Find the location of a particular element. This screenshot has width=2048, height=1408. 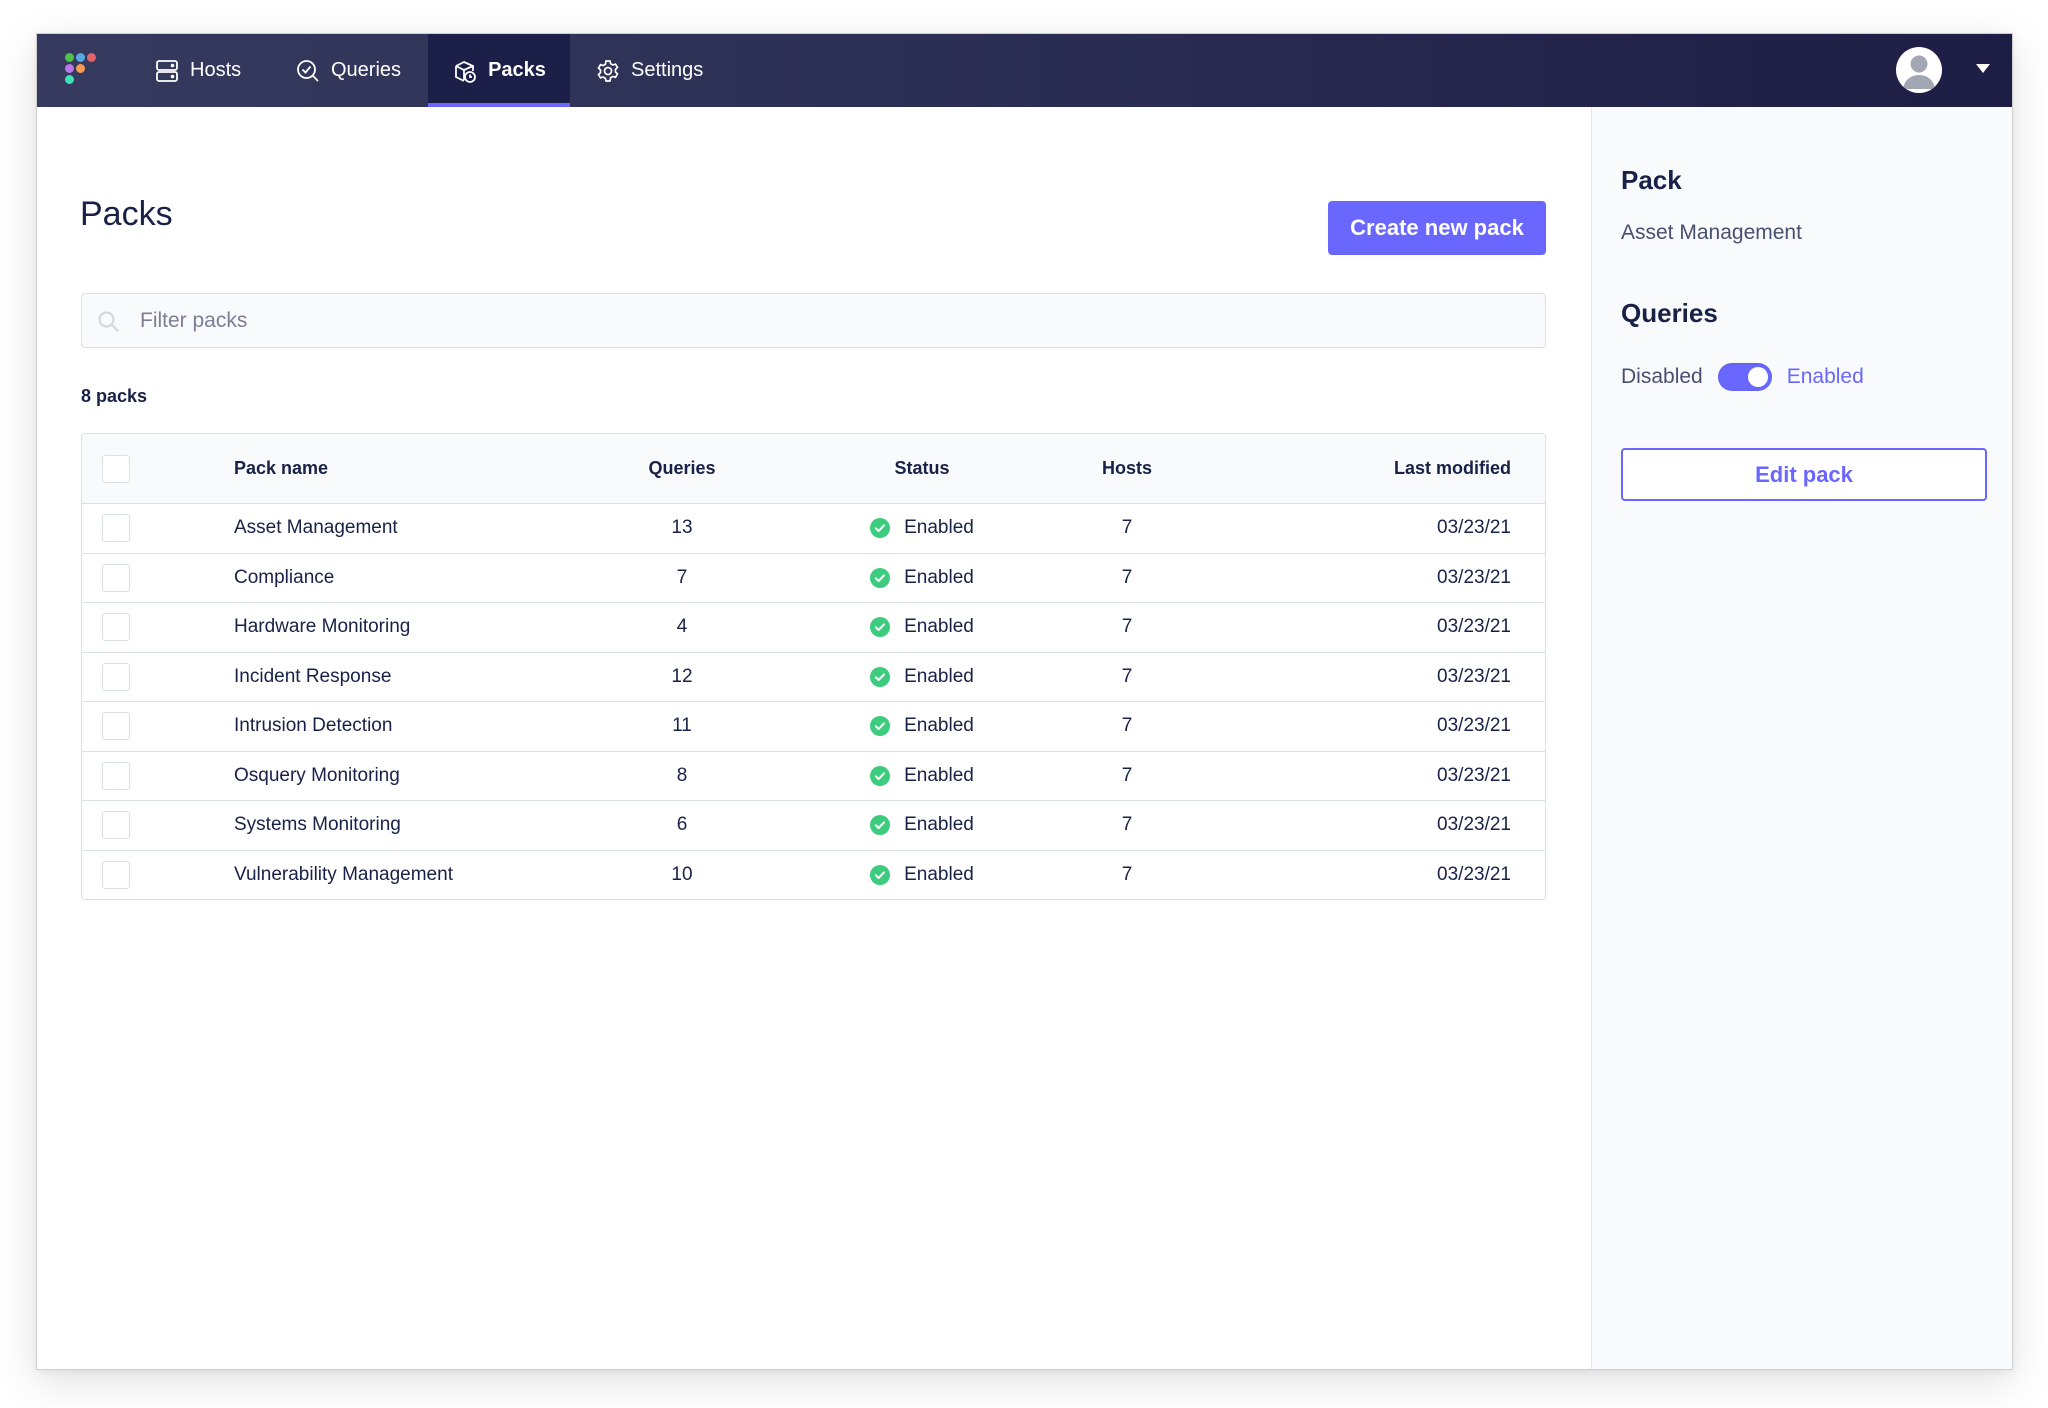

user-menu-caret-icon is located at coordinates (1983, 68).